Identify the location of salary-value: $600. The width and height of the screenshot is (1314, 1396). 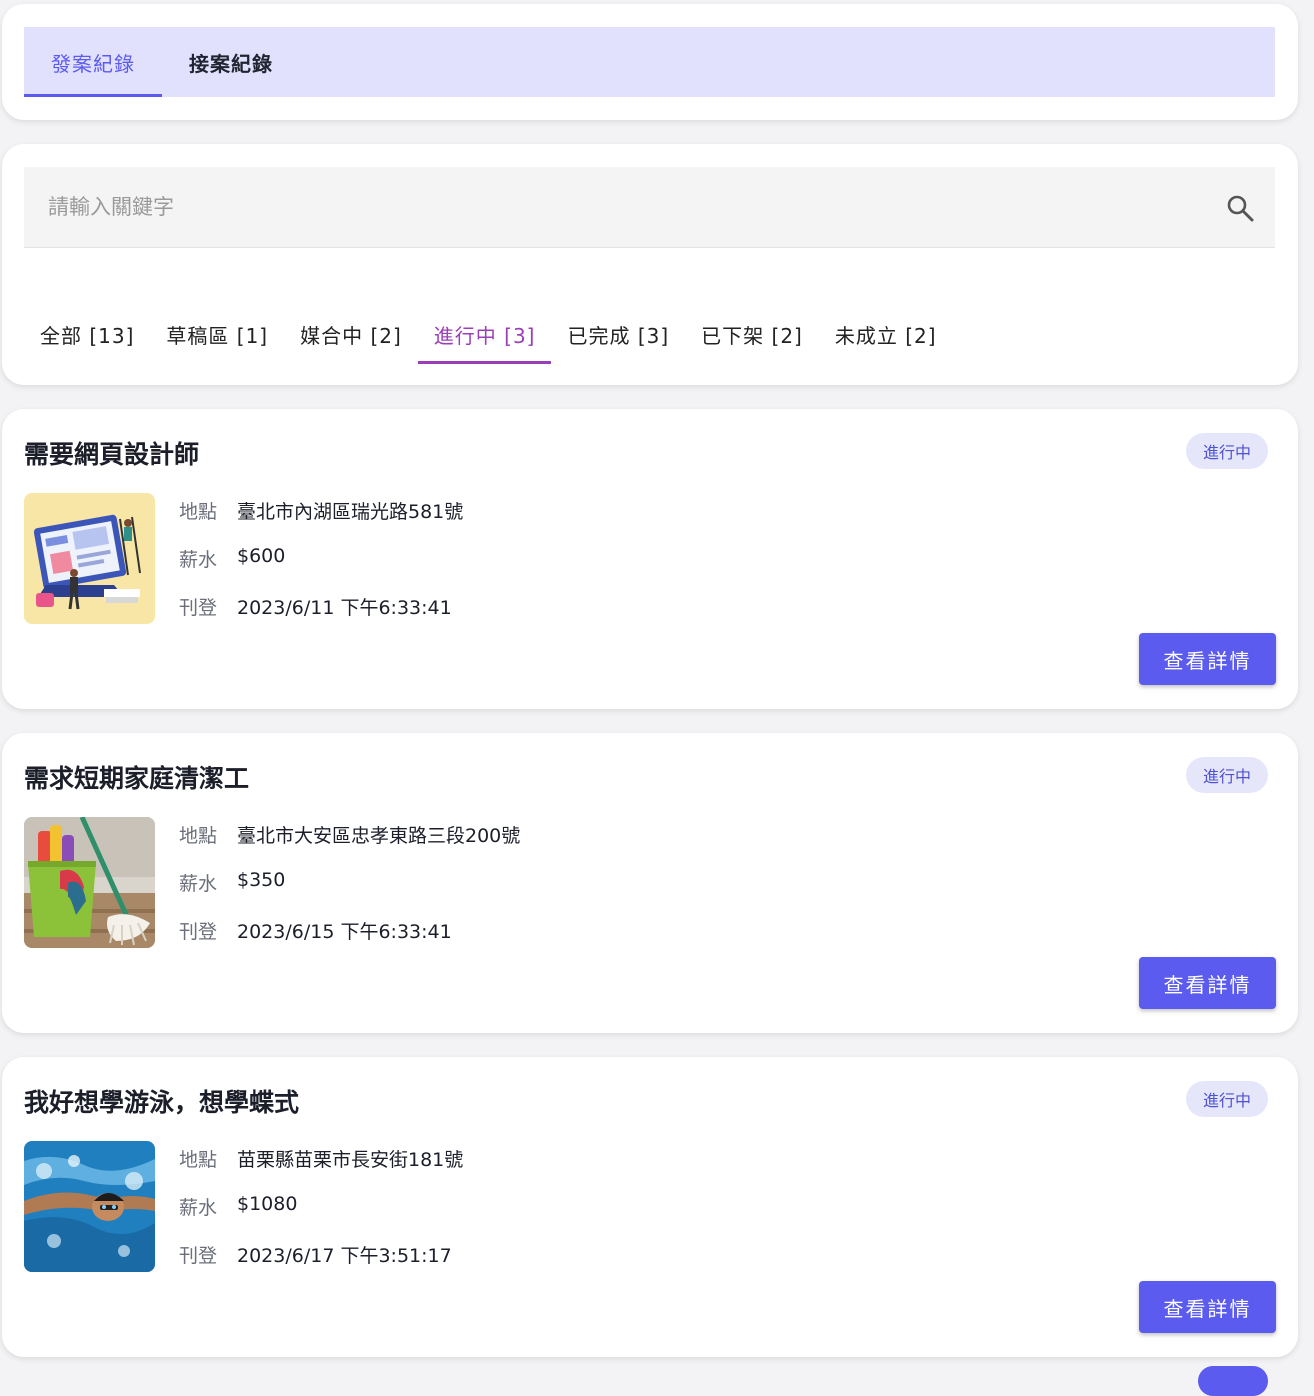
(261, 556).